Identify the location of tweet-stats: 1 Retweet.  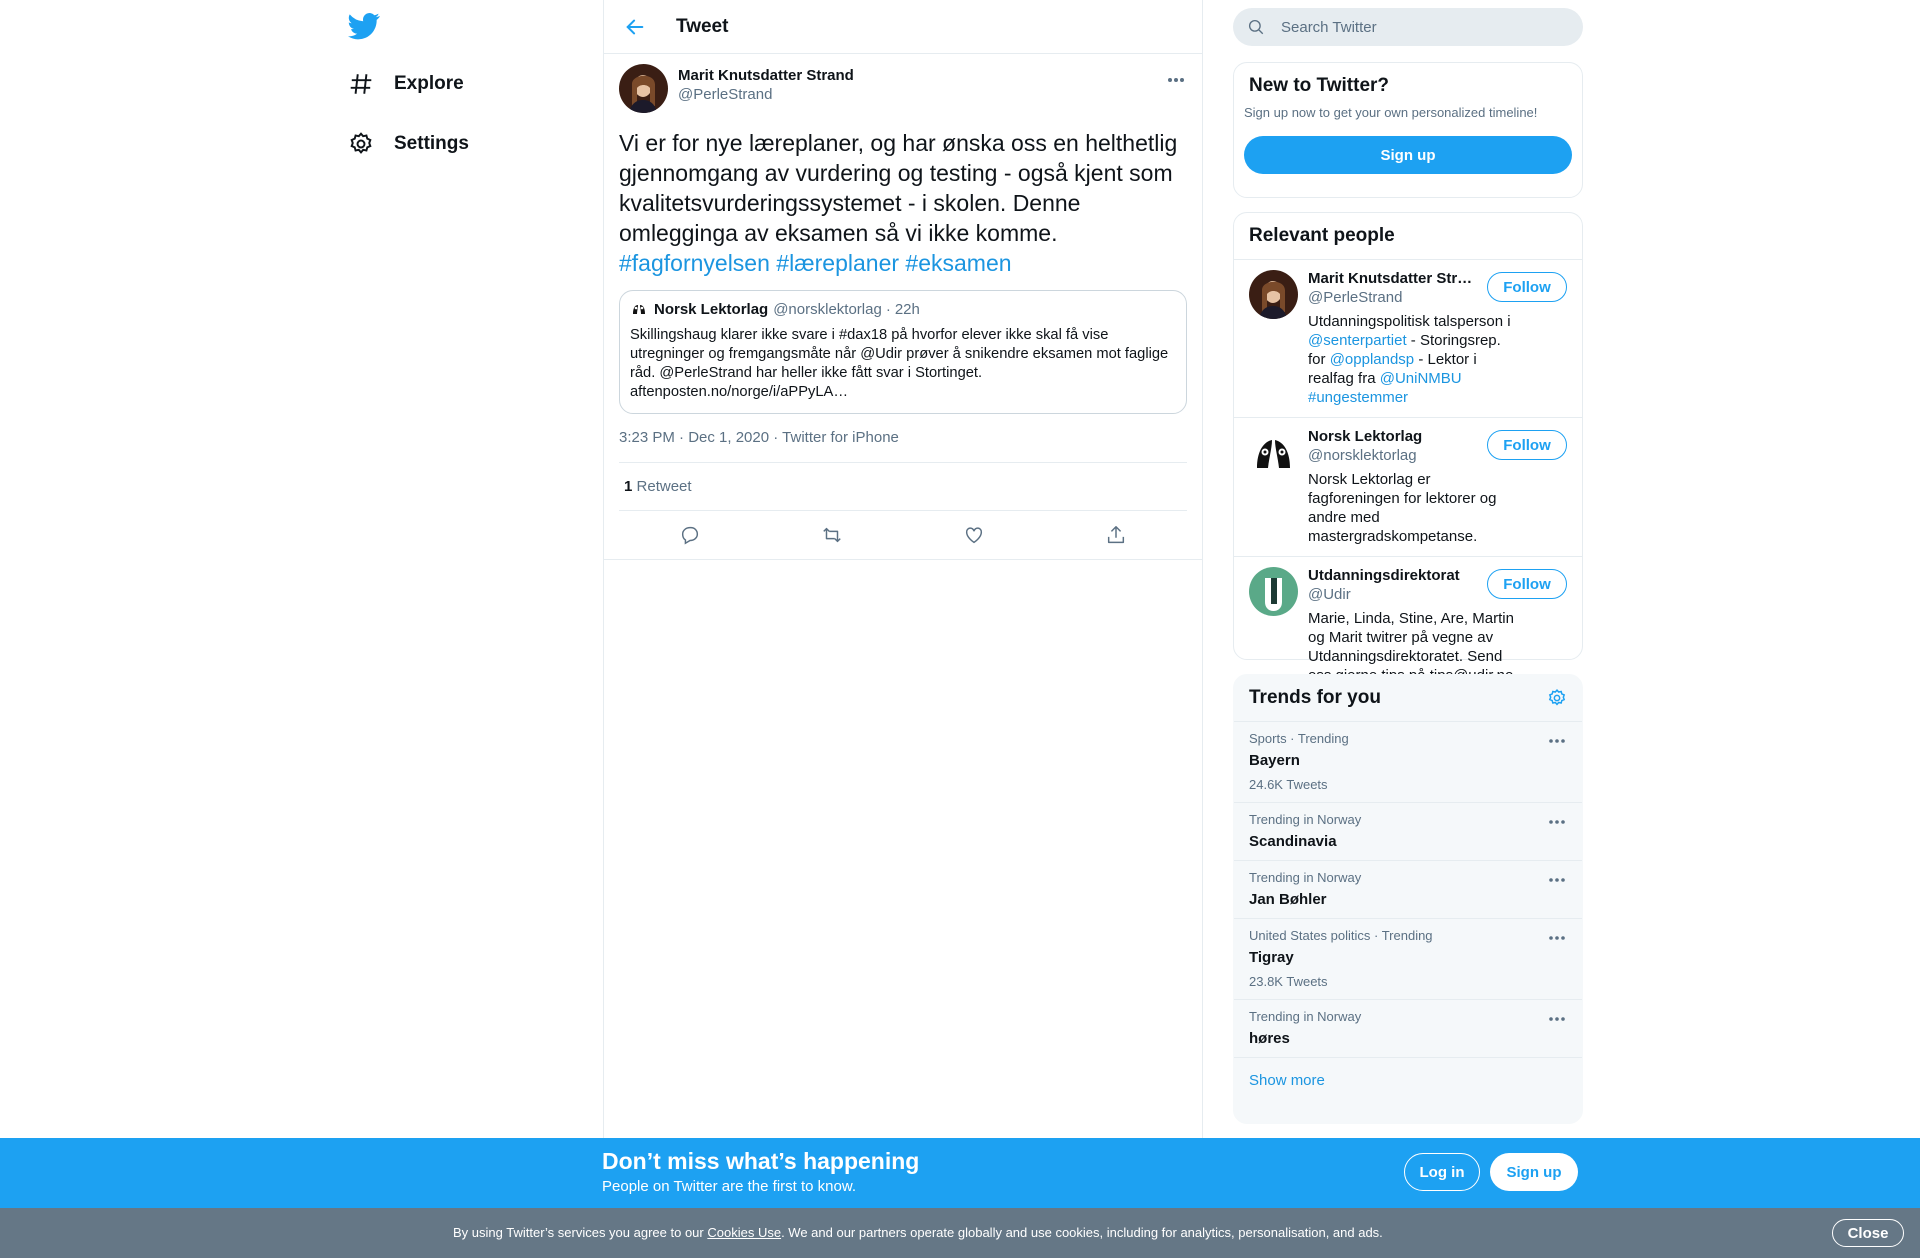
(903, 487).